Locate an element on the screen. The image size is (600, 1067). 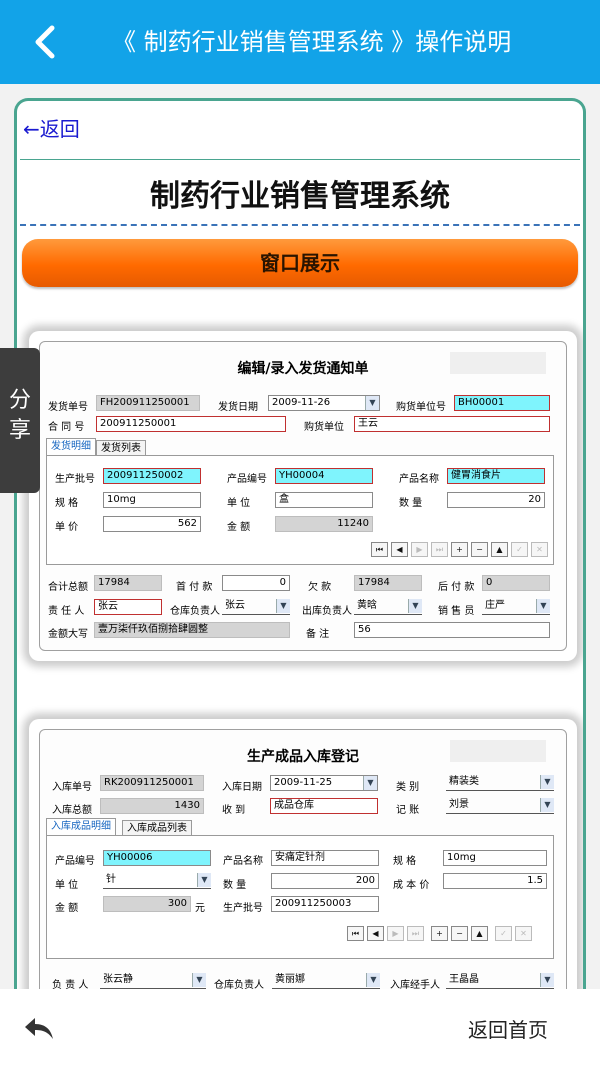
title-box is located at coordinates (498, 751).